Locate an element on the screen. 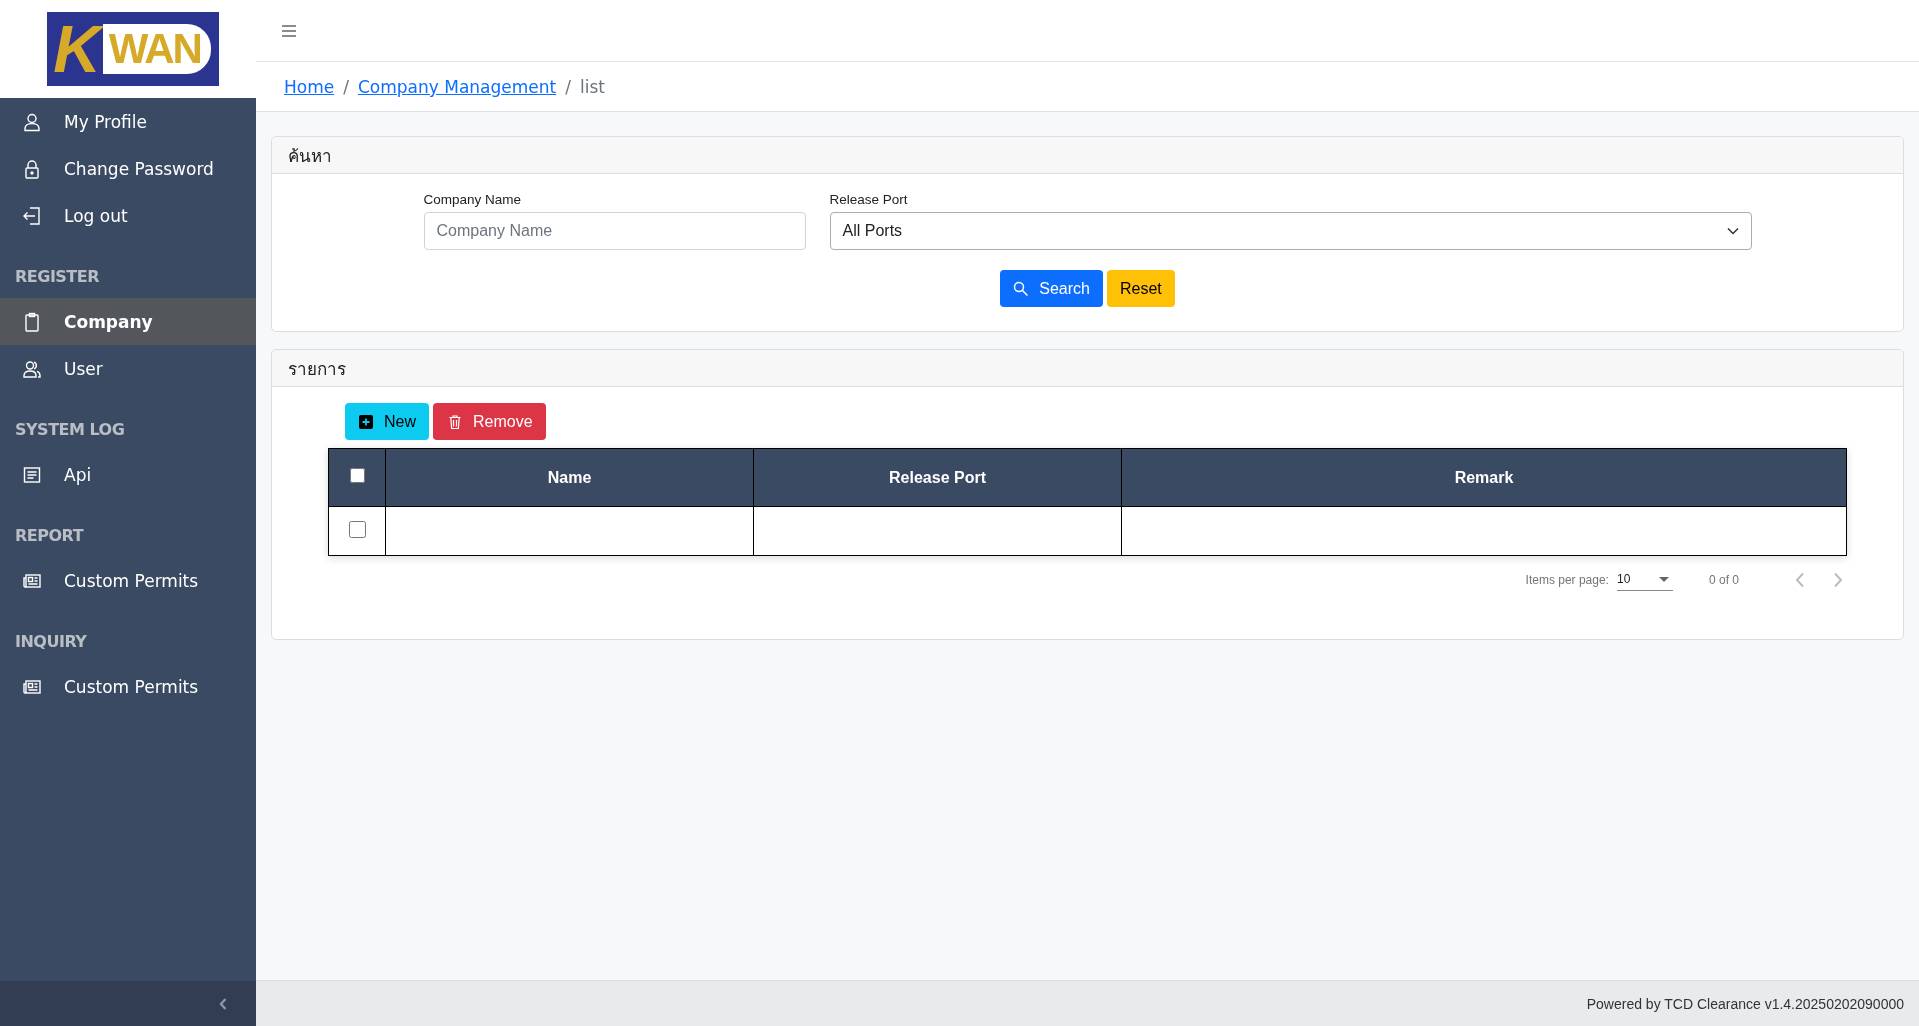 This screenshot has height=1026, width=1919. nav-section-heading: SYSTEM LOG is located at coordinates (70, 430).